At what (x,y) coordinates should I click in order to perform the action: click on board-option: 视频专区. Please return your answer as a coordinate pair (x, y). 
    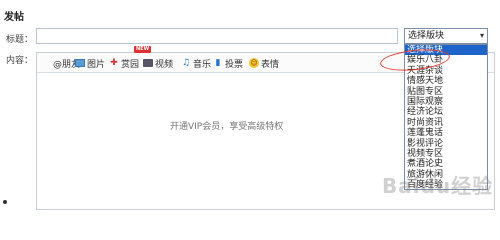
    Looking at the image, I should click on (446, 154).